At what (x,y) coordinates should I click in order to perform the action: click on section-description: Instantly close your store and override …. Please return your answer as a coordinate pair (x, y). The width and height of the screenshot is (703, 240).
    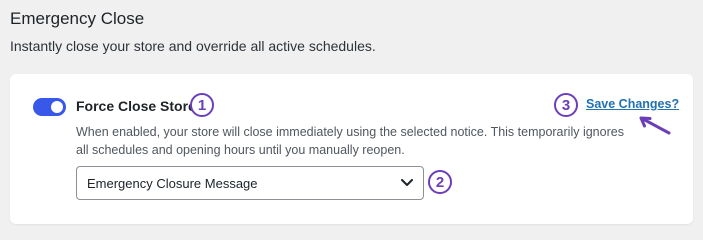
    Looking at the image, I should click on (193, 46).